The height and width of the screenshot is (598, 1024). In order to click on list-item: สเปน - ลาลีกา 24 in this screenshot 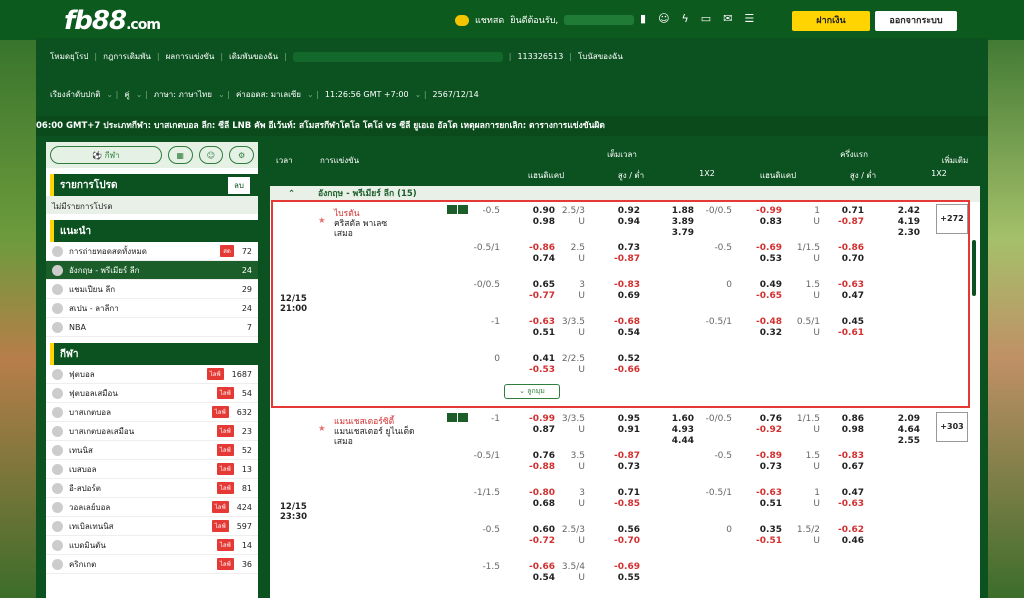, I will do `click(152, 308)`.